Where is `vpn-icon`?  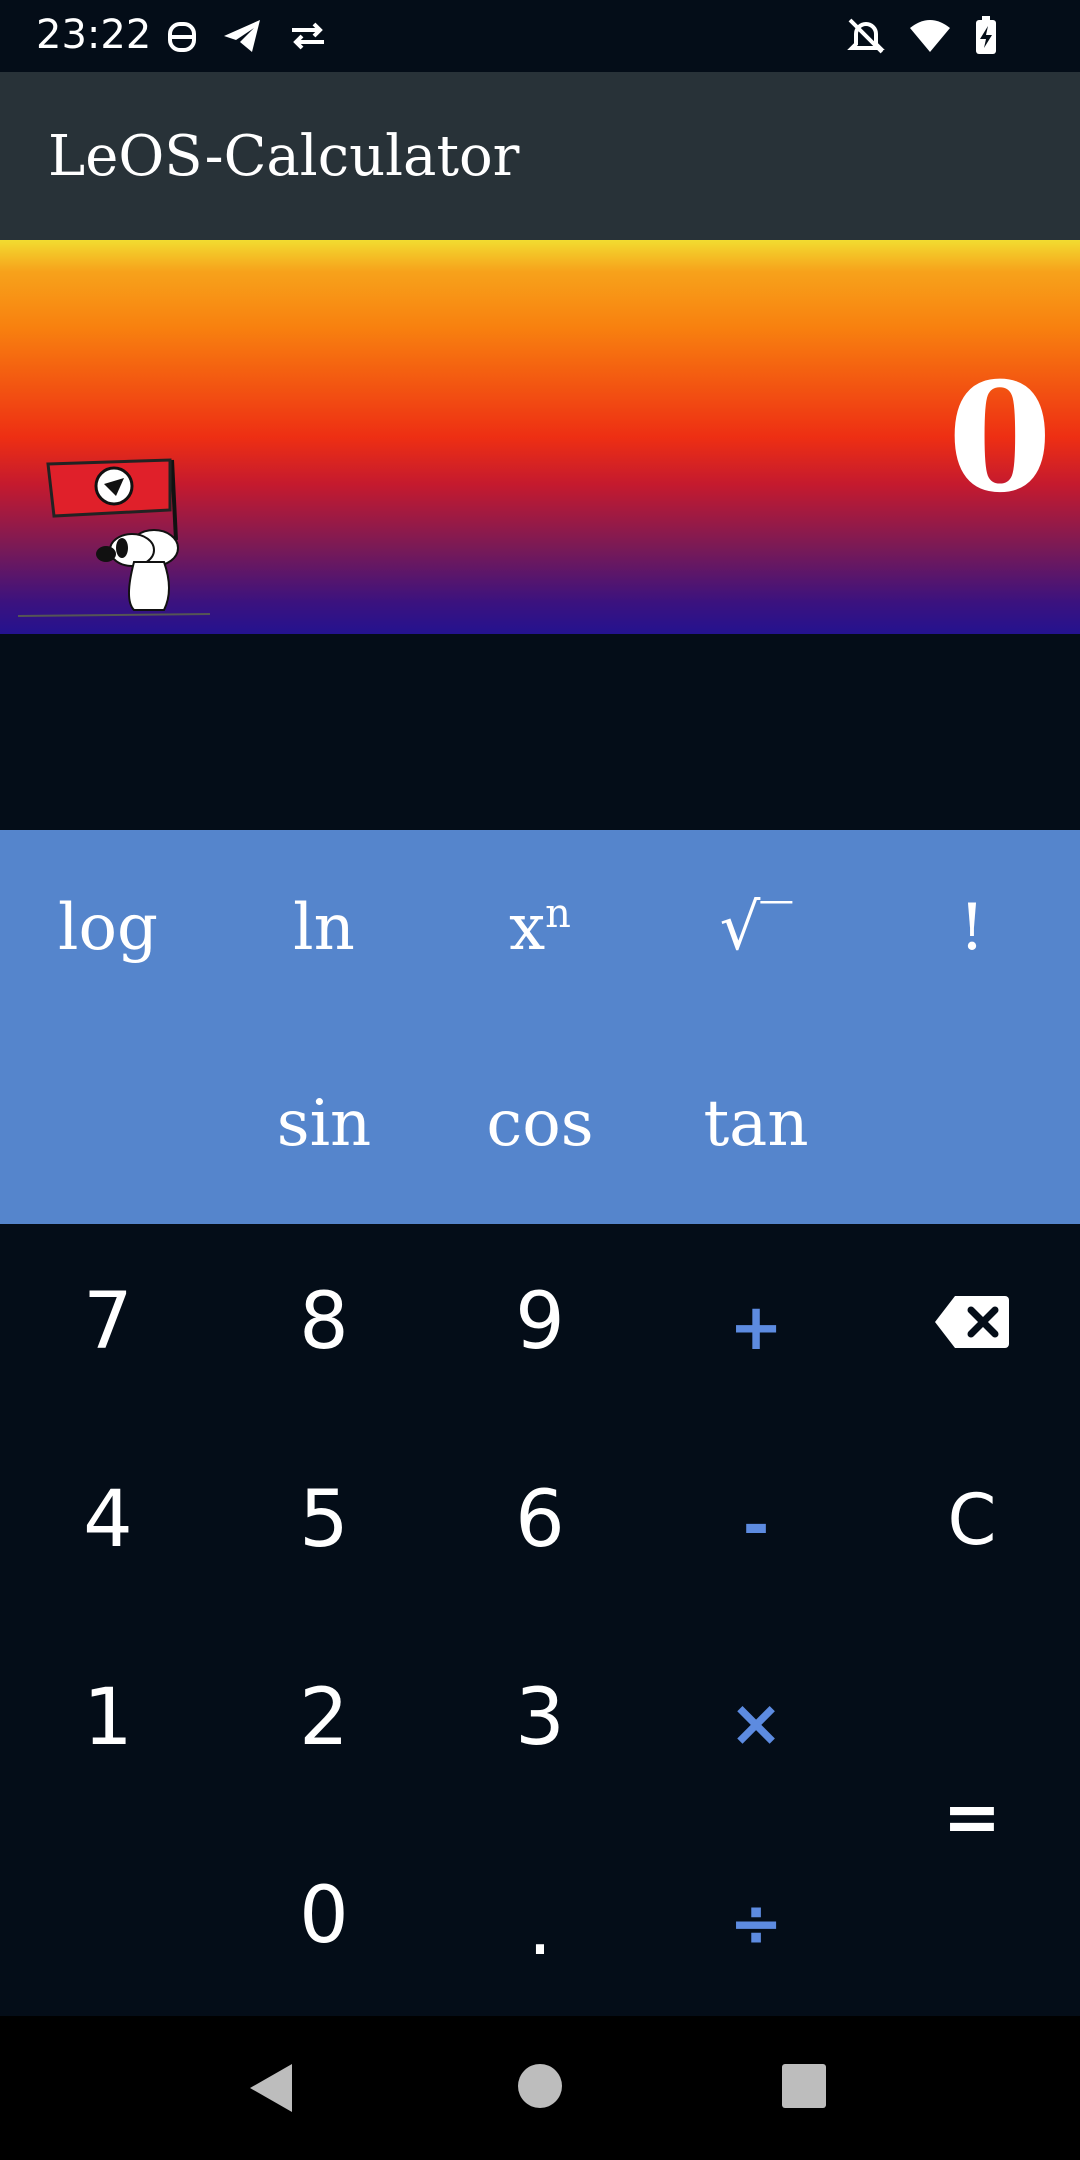
vpn-icon is located at coordinates (182, 37).